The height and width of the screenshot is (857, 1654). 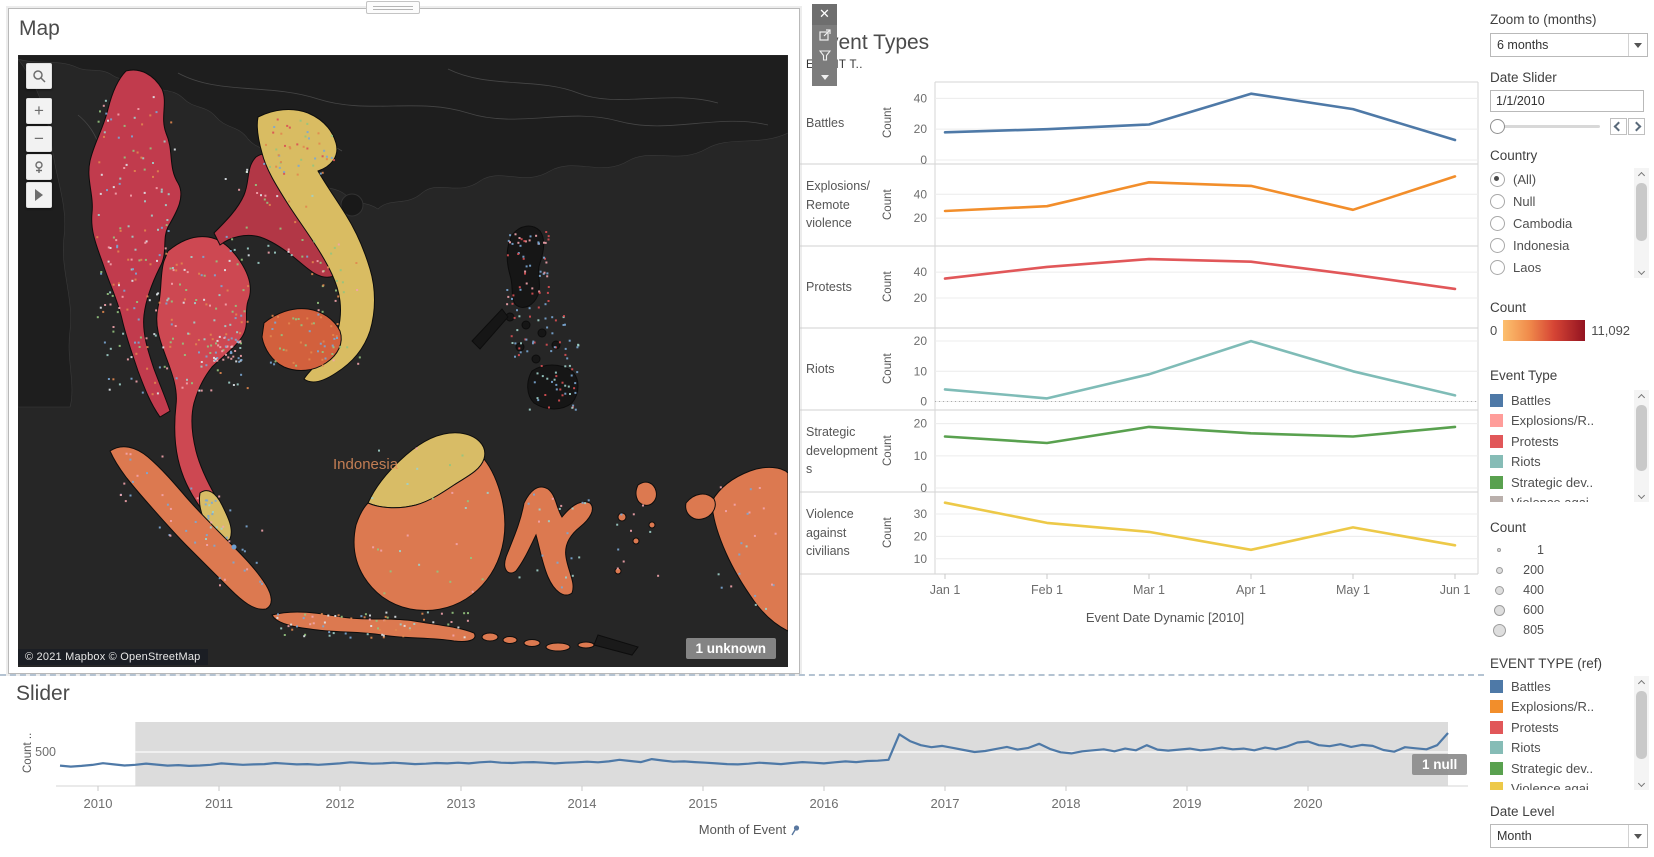 I want to click on date-range-slider, so click(x=1568, y=126).